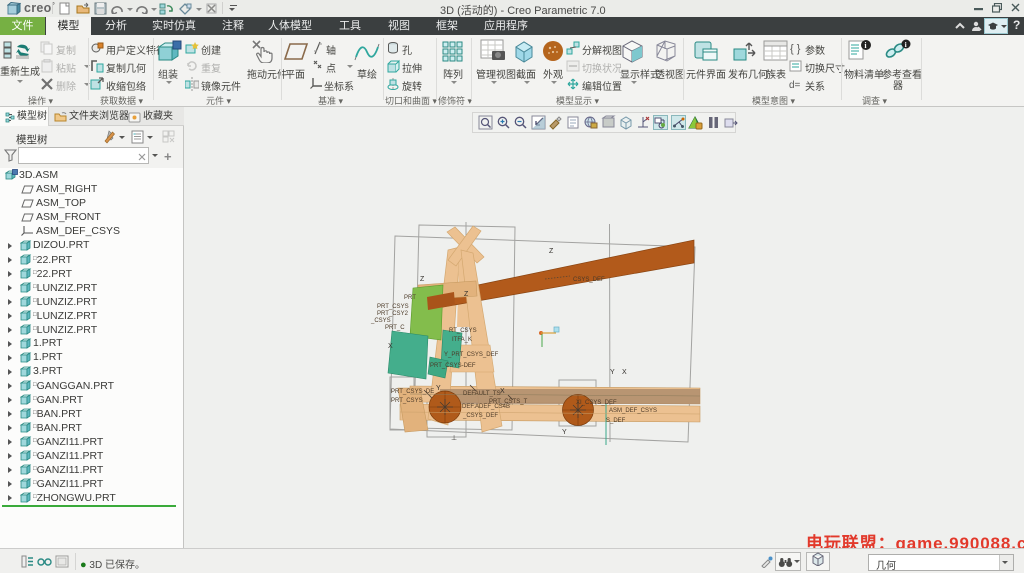 This screenshot has height=573, width=1024. What do you see at coordinates (471, 355) in the screenshot?
I see `svg-text: Y_PRT_CSYS_DEF` at bounding box center [471, 355].